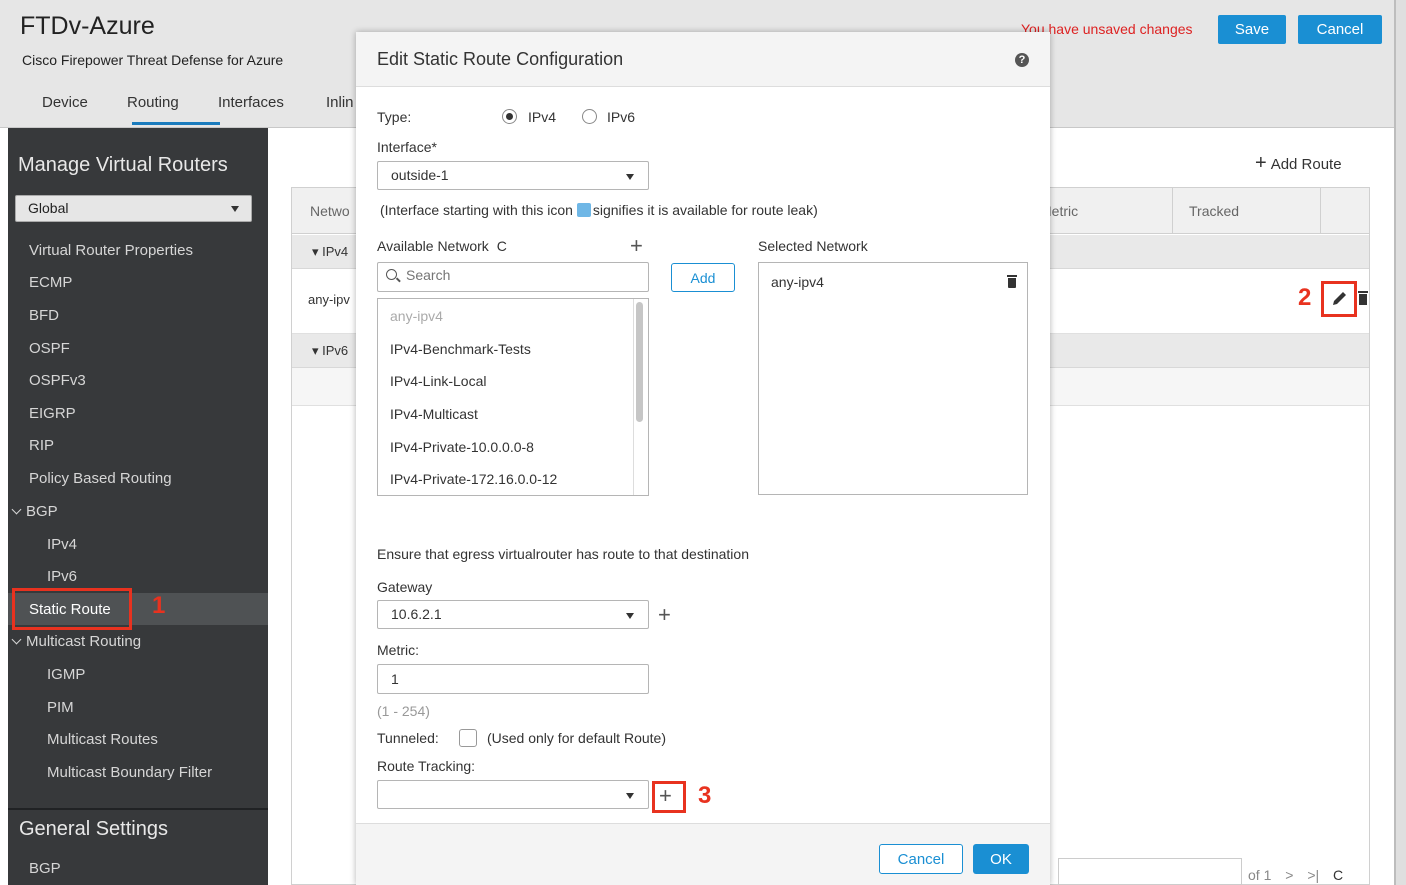 The width and height of the screenshot is (1406, 885). Describe the element at coordinates (1001, 859) in the screenshot. I see `dialog-ok-button: OK` at that location.